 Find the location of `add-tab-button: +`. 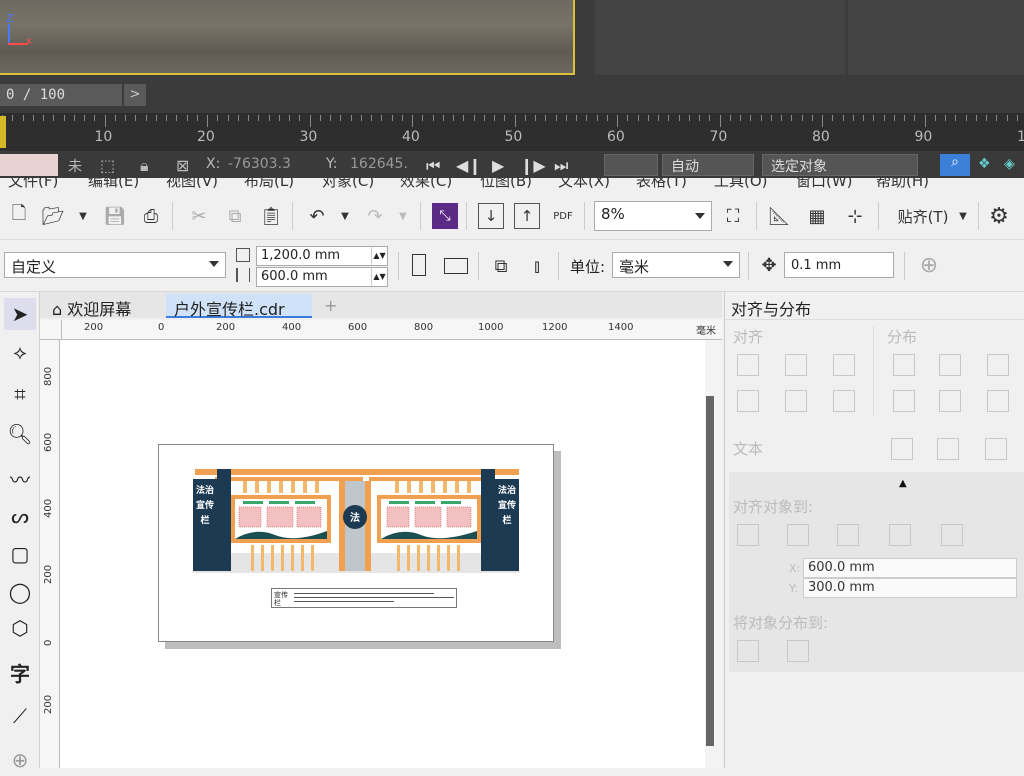

add-tab-button: + is located at coordinates (330, 306).